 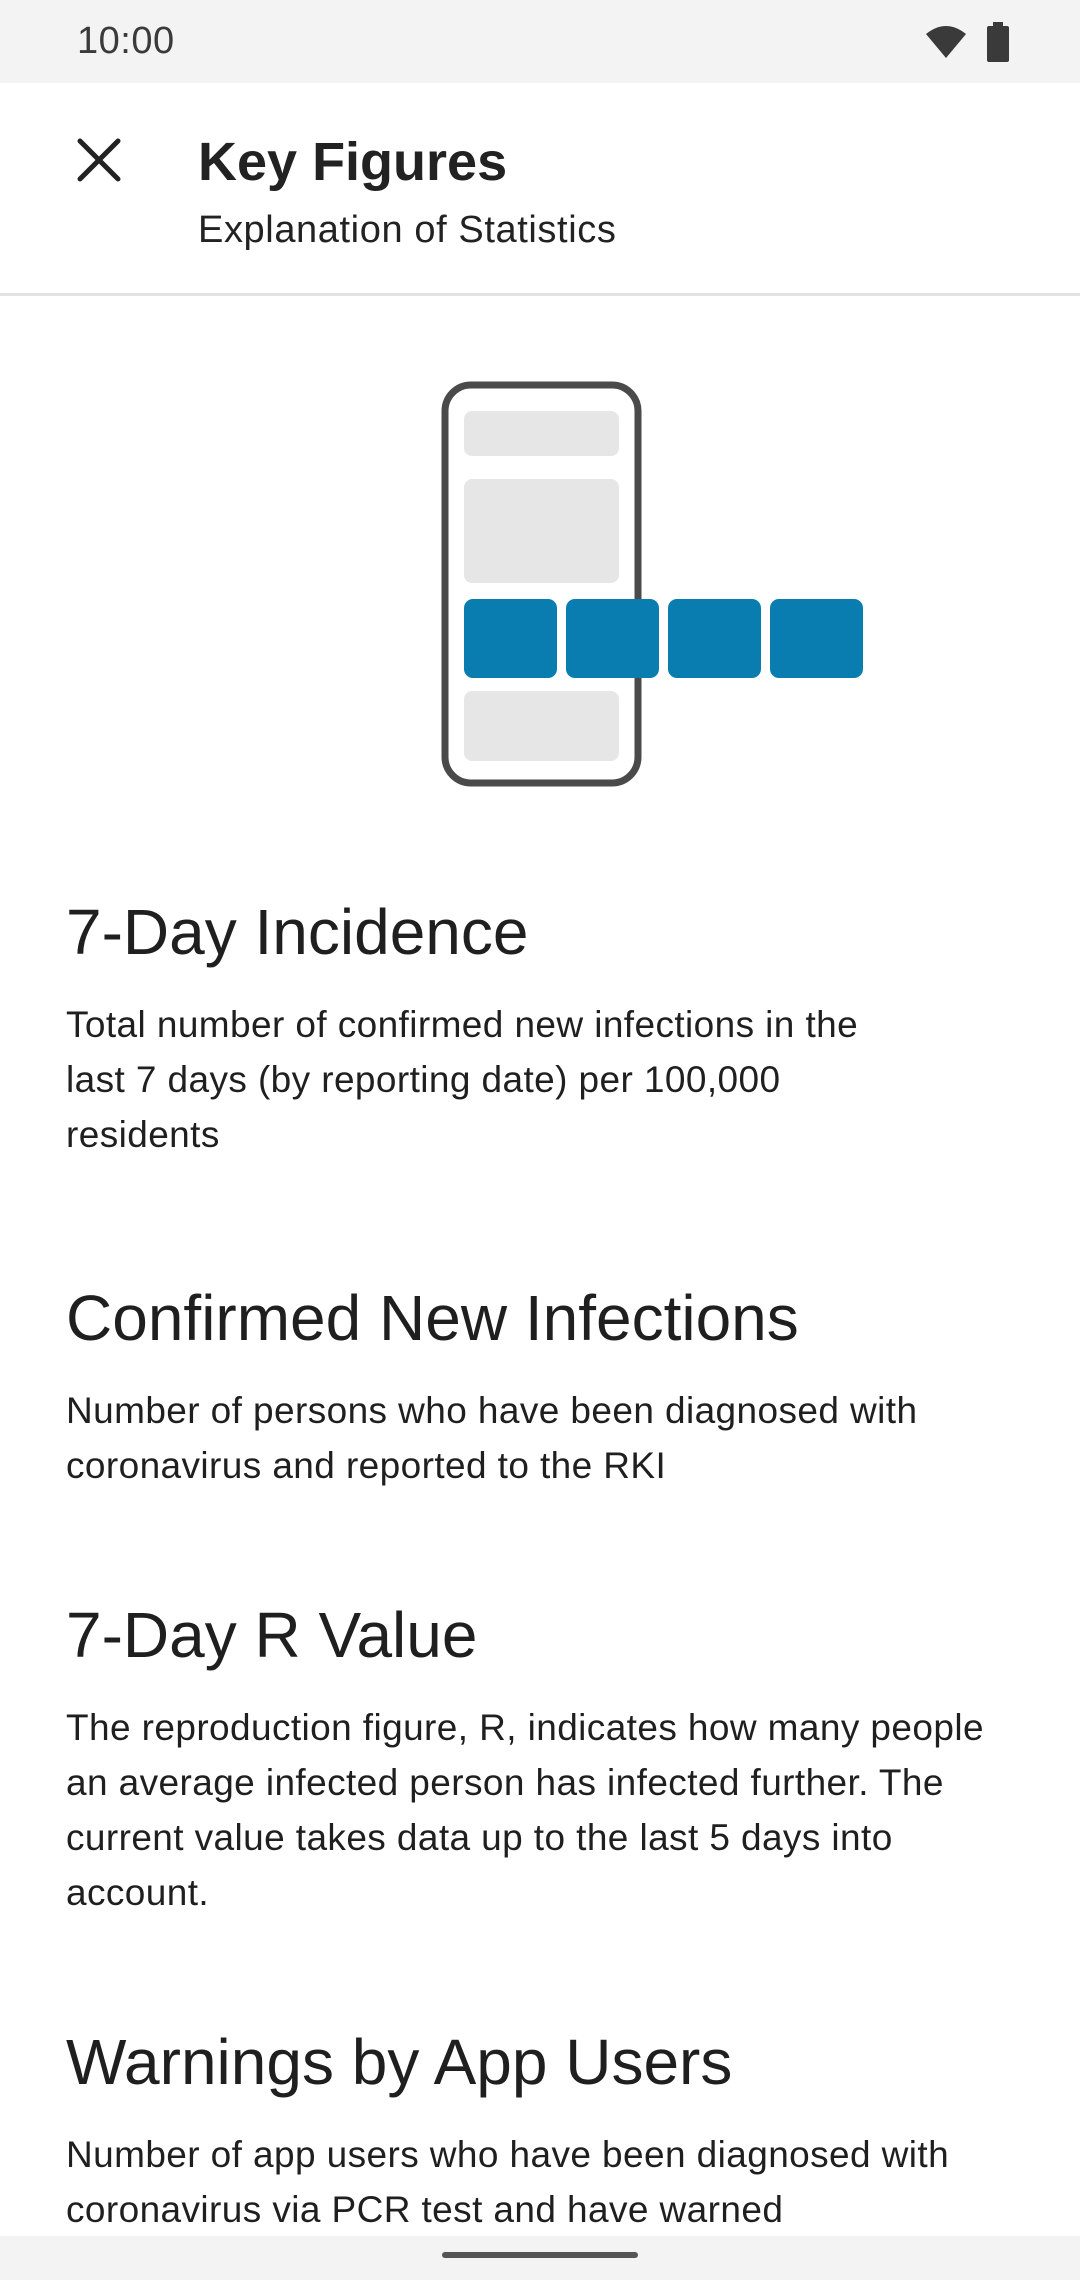 I want to click on page-title: Key Figures, so click(x=353, y=162).